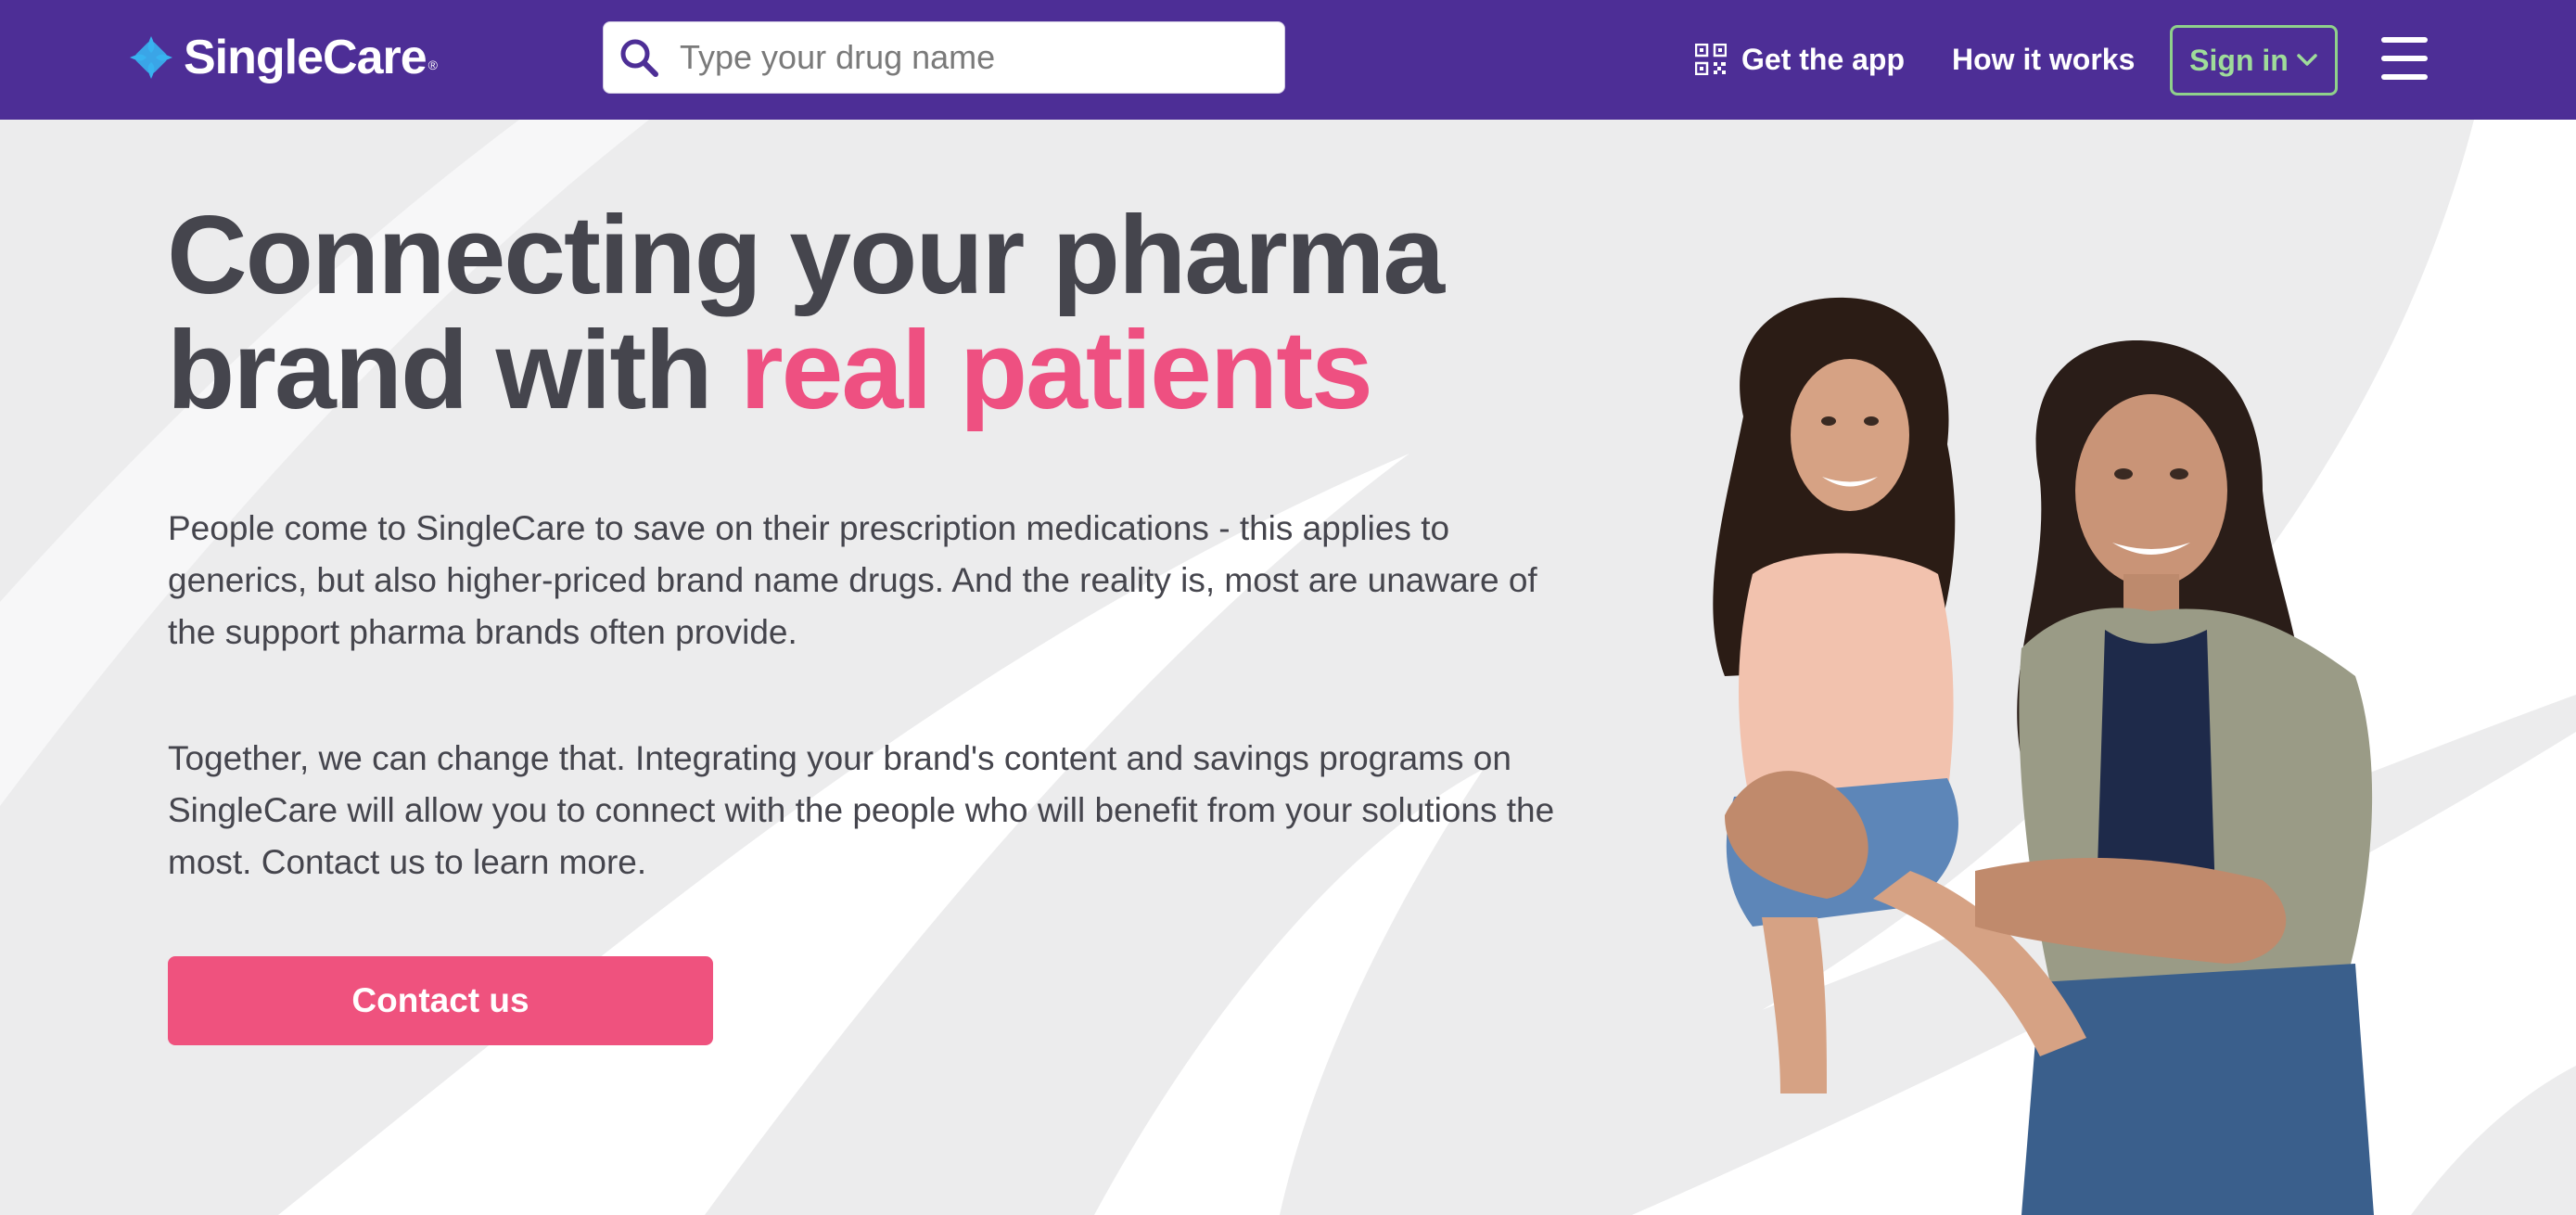 The image size is (2576, 1215). I want to click on get-the-app-label: Get the app, so click(1823, 59).